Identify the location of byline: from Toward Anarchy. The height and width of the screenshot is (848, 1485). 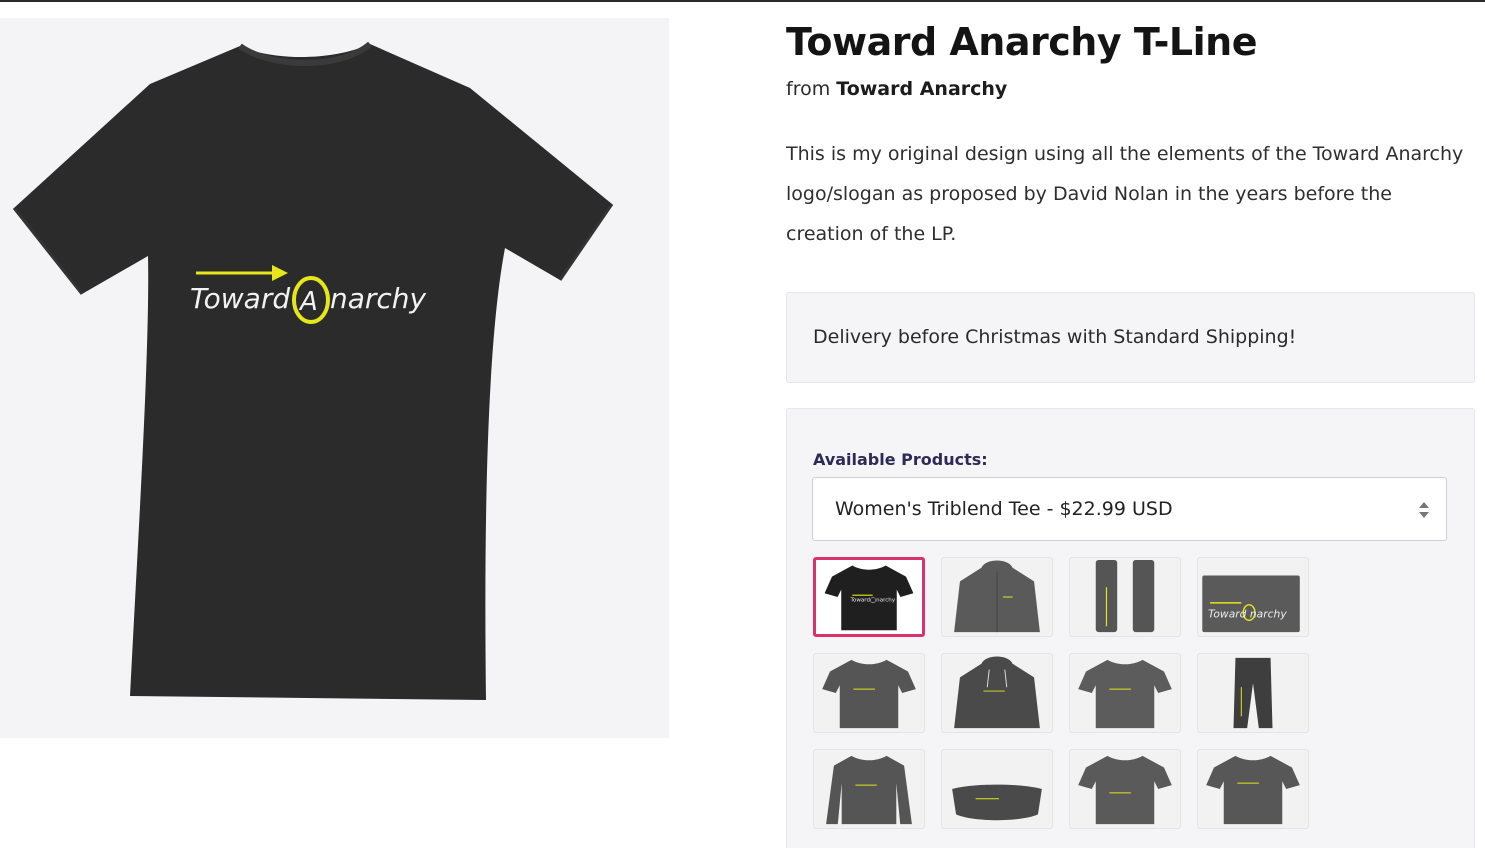
(896, 89).